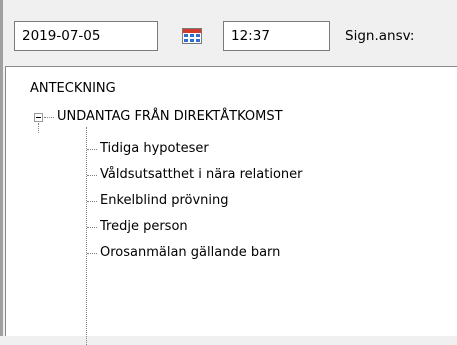 The width and height of the screenshot is (457, 345). I want to click on tree-child-item: Tidiga hypoteser, so click(148, 149).